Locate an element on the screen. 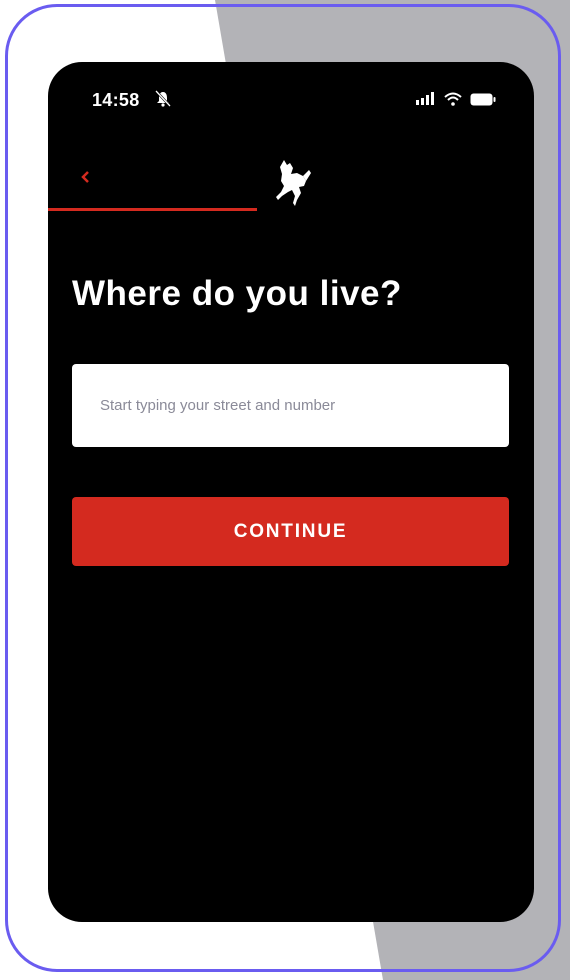  back-button is located at coordinates (85, 177).